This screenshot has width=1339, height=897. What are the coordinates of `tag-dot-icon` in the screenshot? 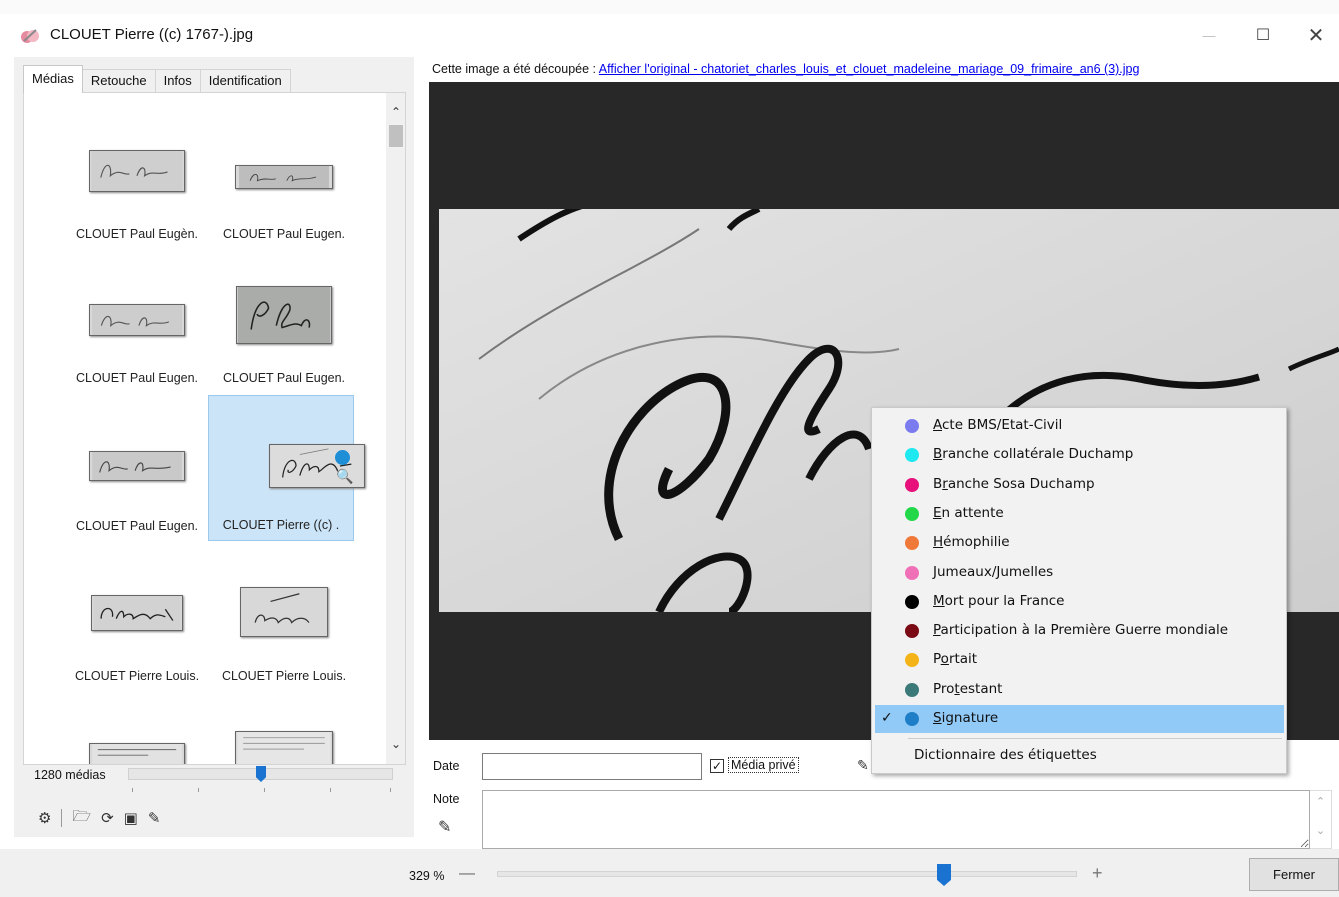 It's located at (342, 457).